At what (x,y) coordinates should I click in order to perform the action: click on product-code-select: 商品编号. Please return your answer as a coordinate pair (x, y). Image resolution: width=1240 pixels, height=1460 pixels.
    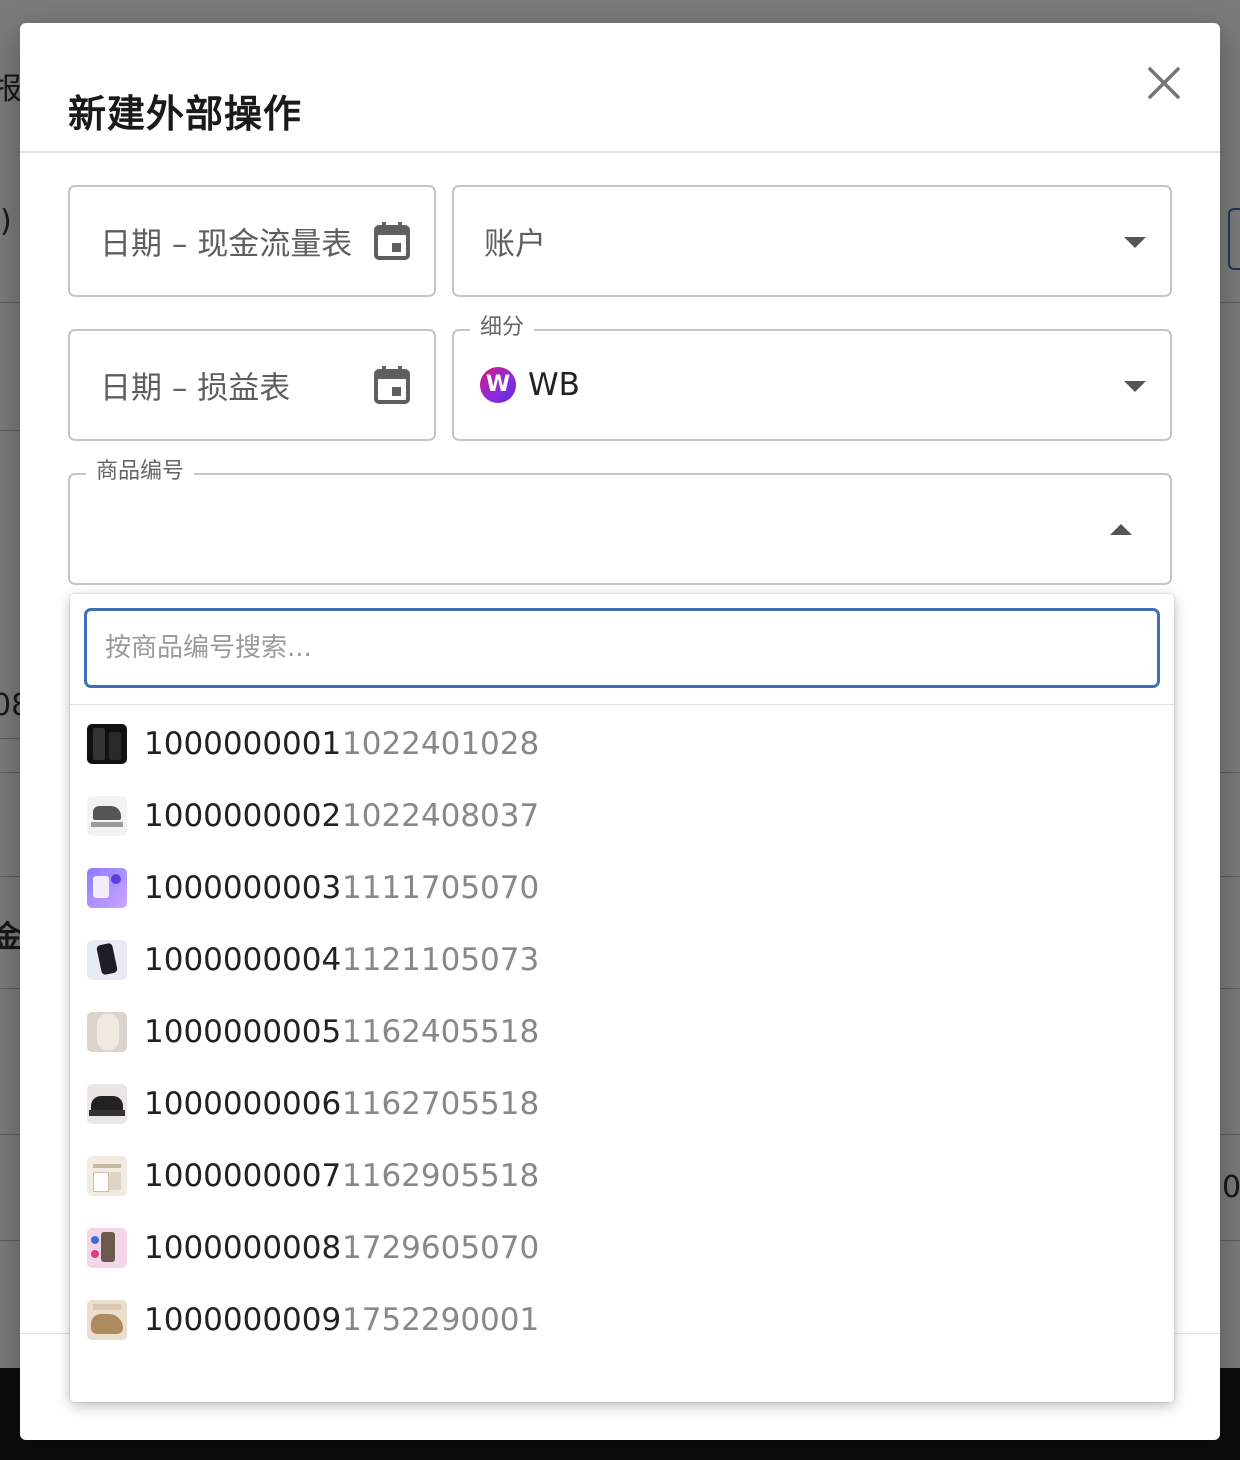
    Looking at the image, I should click on (620, 521).